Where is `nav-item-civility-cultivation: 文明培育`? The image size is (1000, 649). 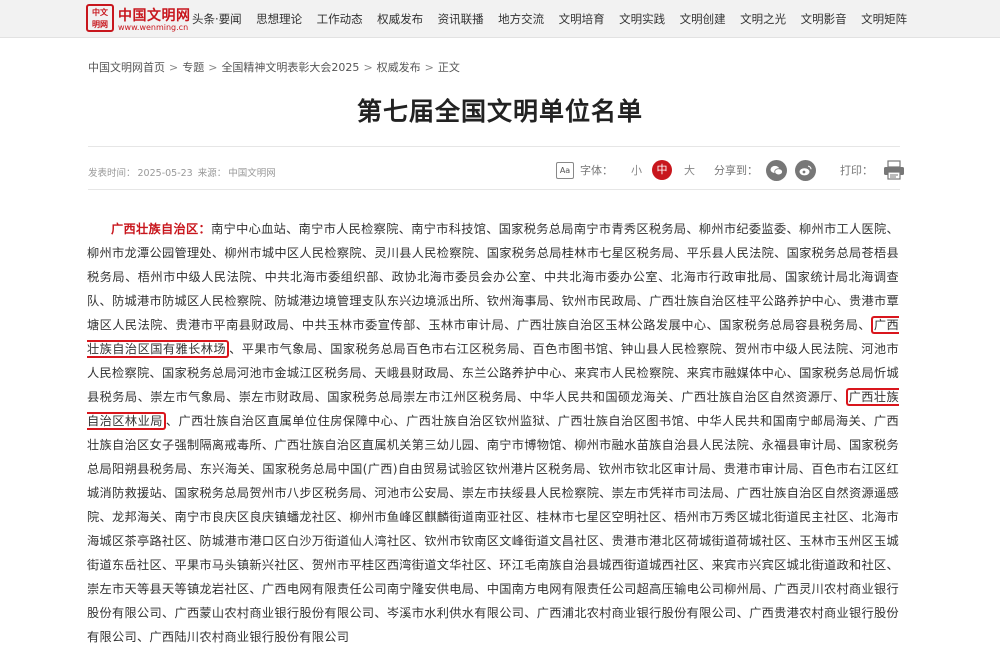 nav-item-civility-cultivation: 文明培育 is located at coordinates (582, 19).